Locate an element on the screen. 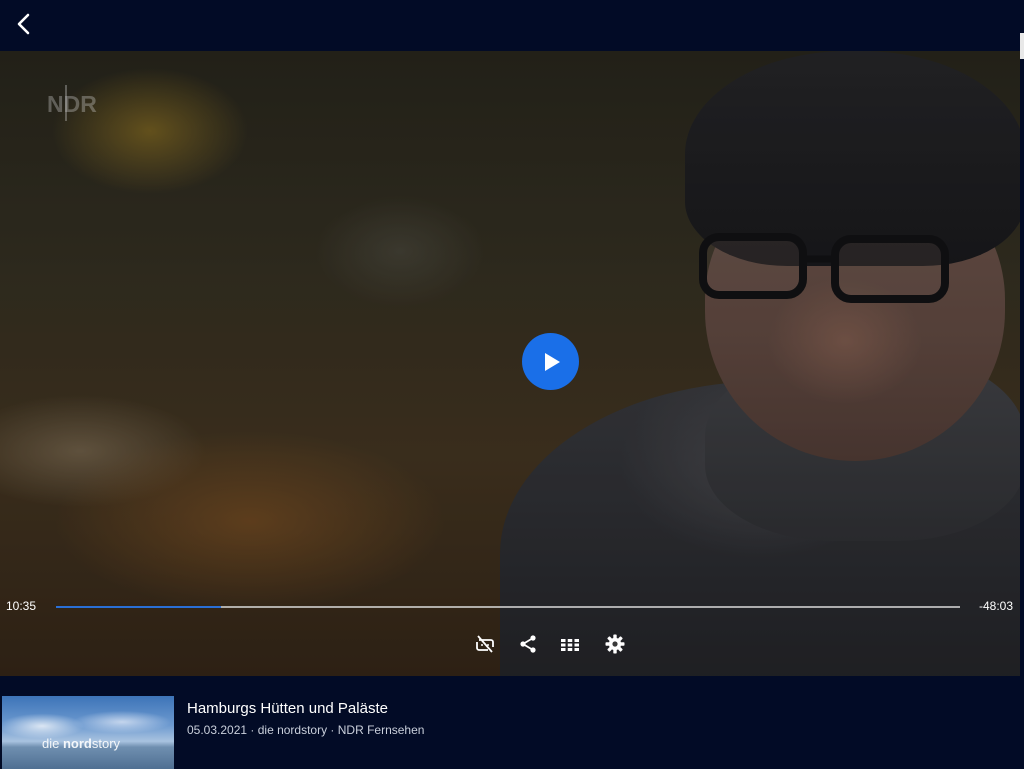 The image size is (1024, 769). top-bar is located at coordinates (512, 29).